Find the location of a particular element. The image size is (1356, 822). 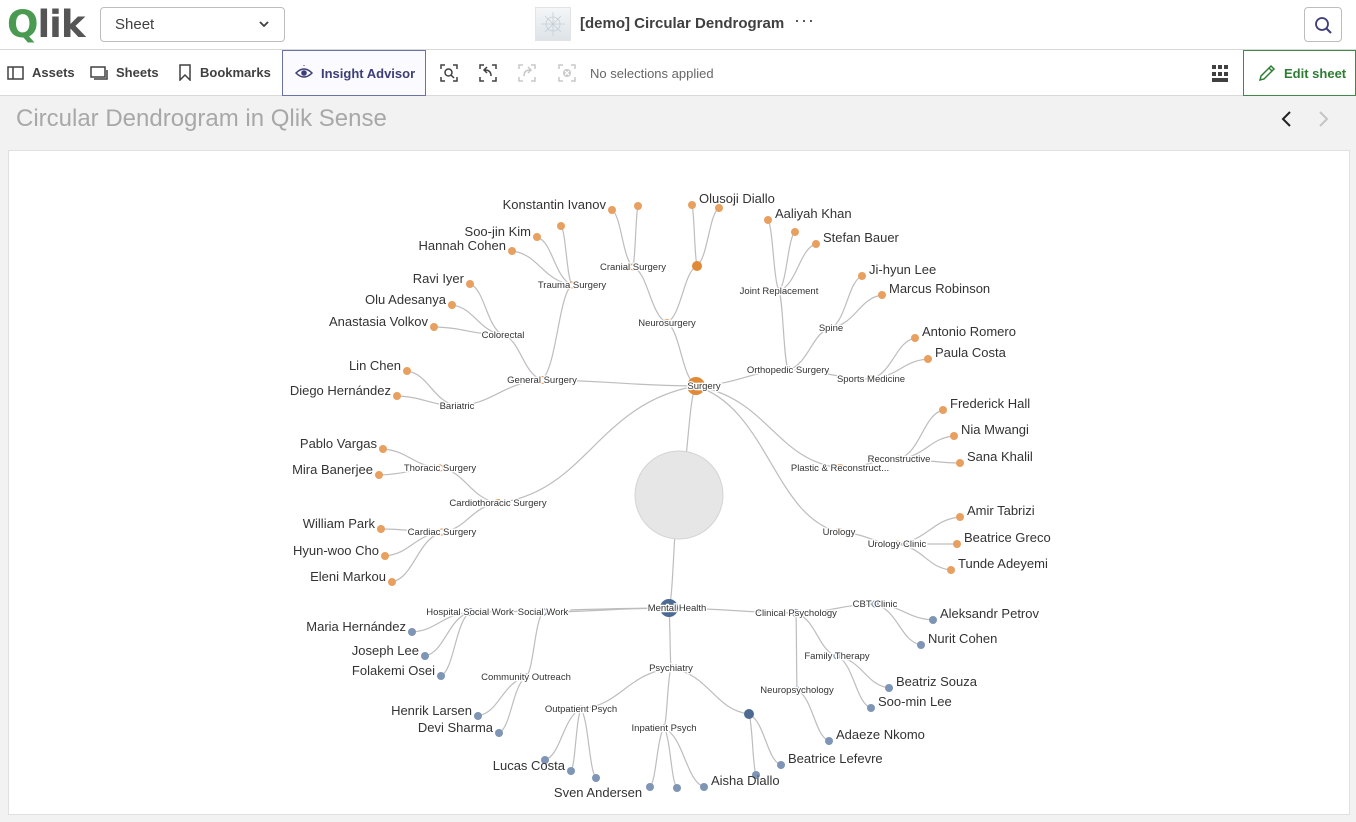

more-options-button: ··· is located at coordinates (804, 20).